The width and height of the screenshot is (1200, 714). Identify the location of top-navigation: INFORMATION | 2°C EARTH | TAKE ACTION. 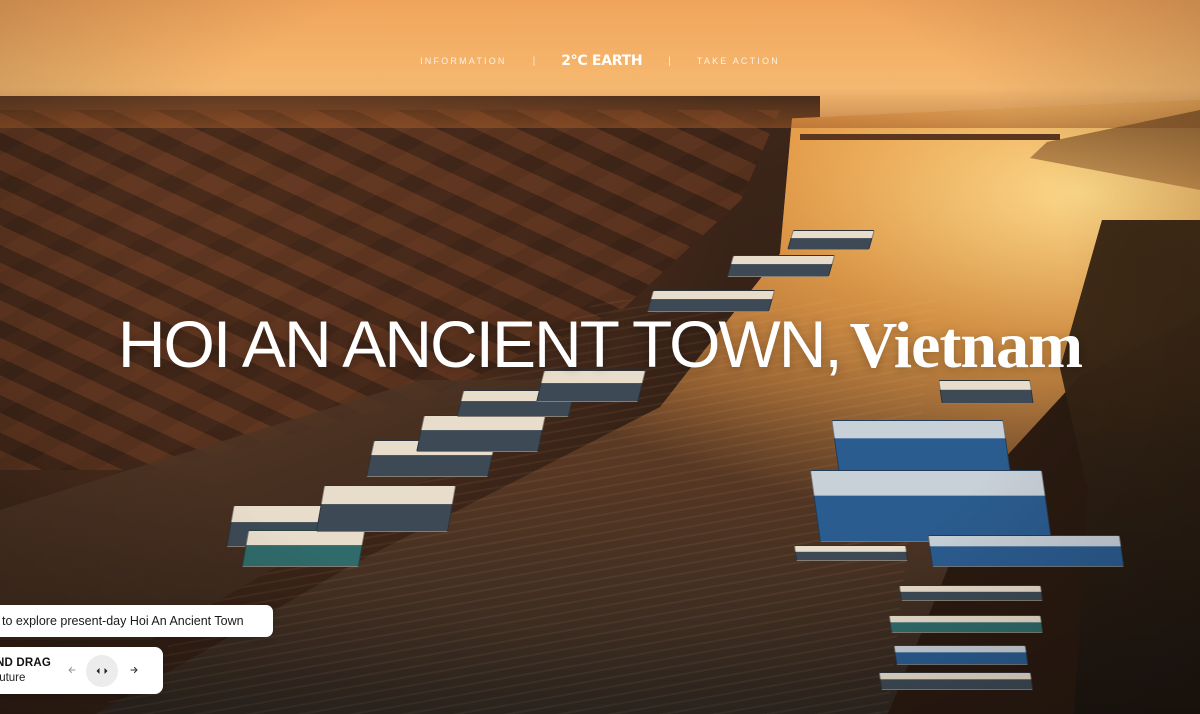
(600, 61).